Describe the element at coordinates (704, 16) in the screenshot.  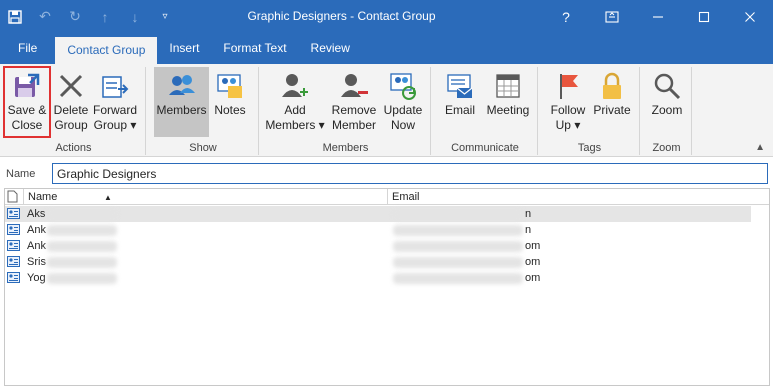
I see `maximize-button` at that location.